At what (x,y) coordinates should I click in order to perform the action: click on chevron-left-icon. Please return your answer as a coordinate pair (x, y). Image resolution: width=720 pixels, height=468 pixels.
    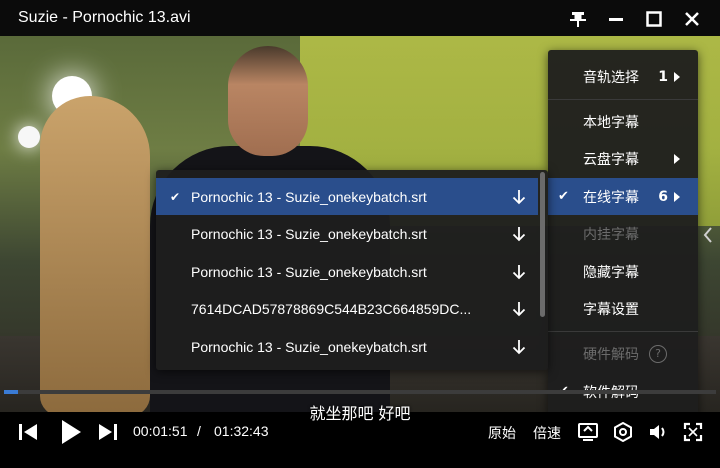
    Looking at the image, I should click on (708, 235).